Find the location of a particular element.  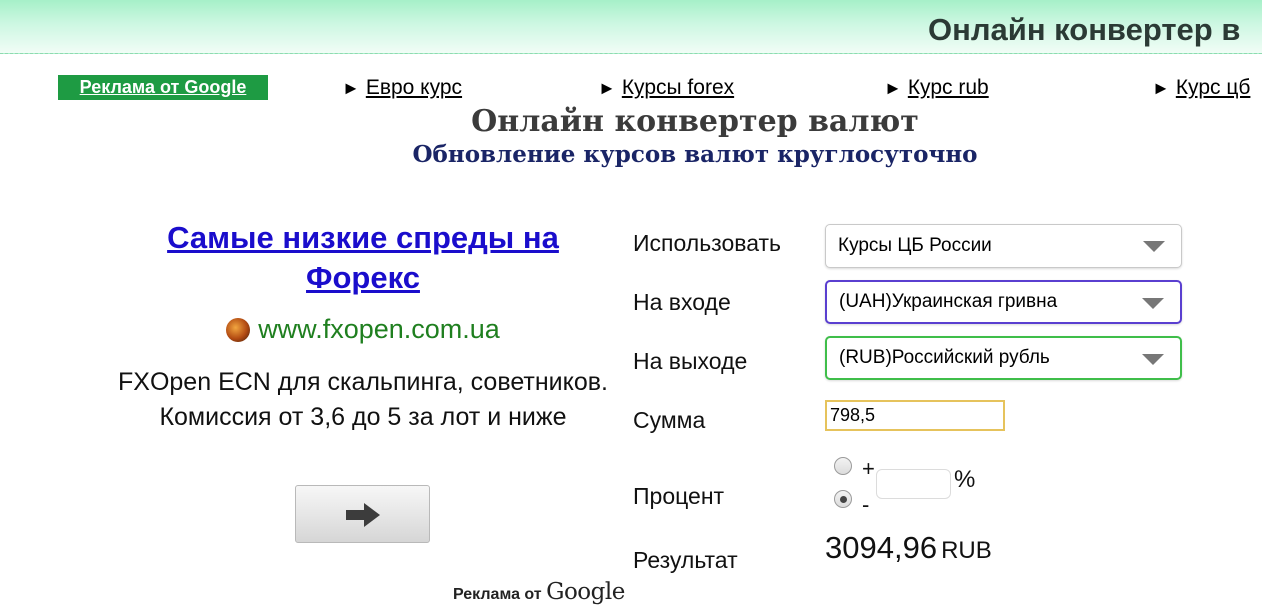

ad-site-link: www.fxopen.com.ua is located at coordinates (363, 329).